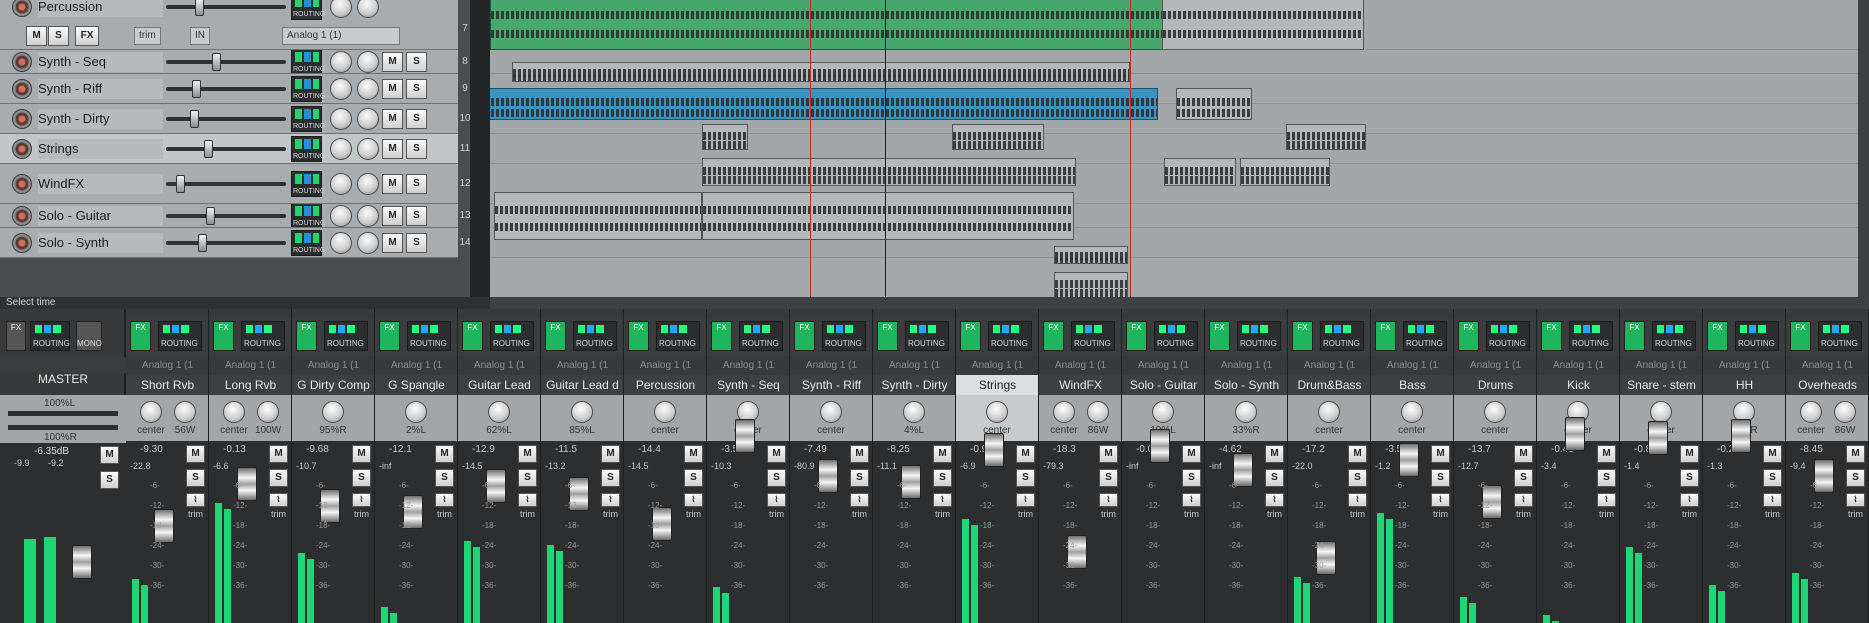  Describe the element at coordinates (1578, 385) in the screenshot. I see `strip-name: Kick` at that location.